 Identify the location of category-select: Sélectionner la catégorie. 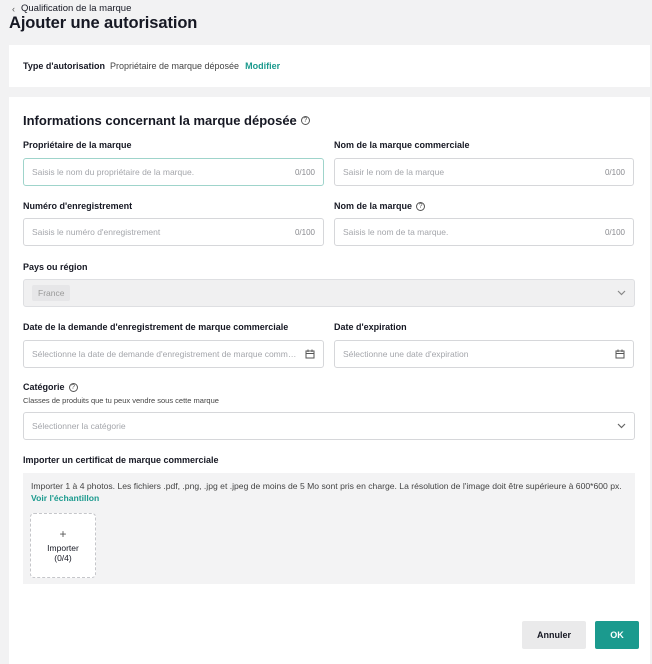
(329, 426).